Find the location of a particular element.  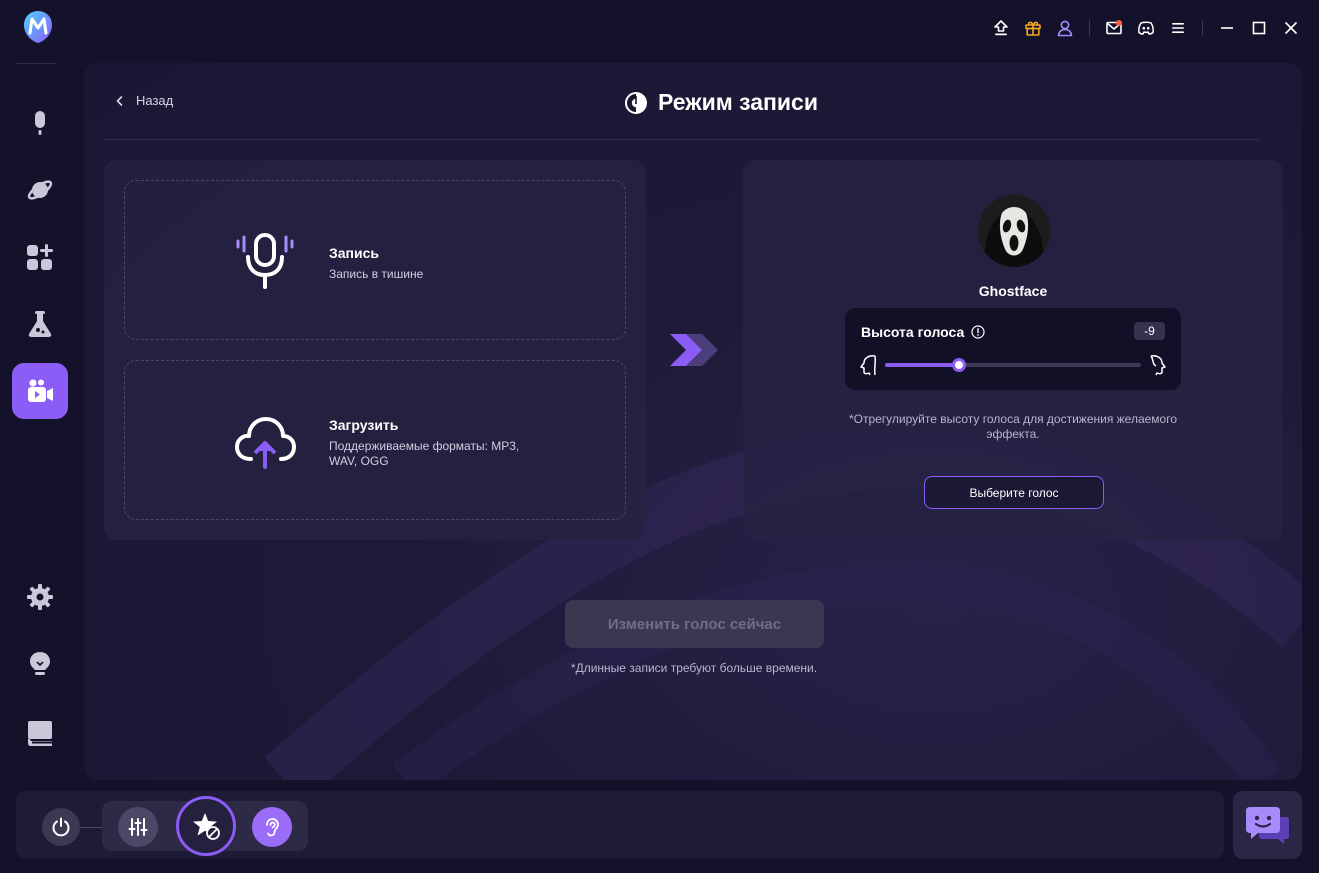

power-icon is located at coordinates (61, 827).